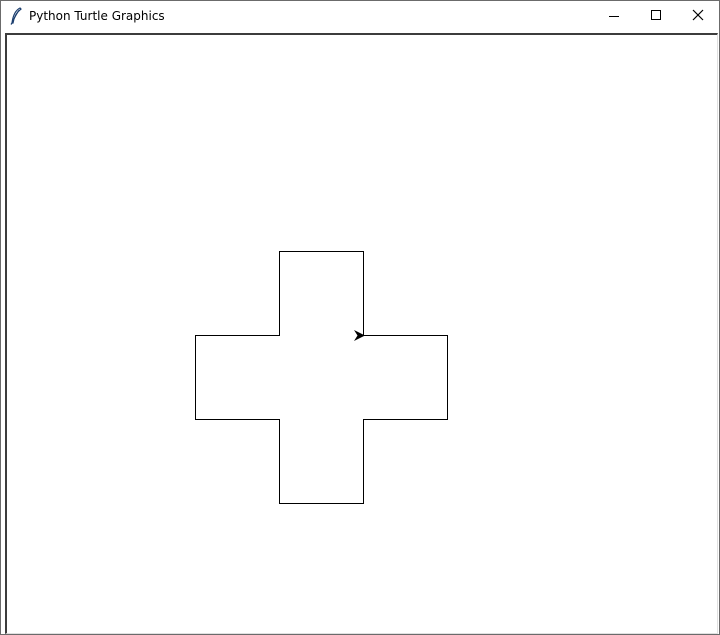  I want to click on drawing-surface, so click(321, 377).